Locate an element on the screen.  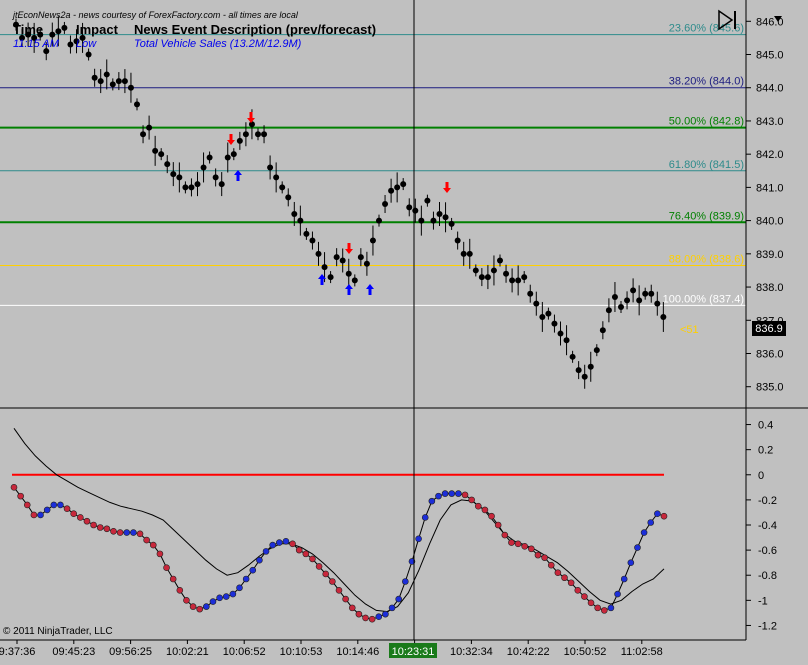
svg-text: 10:23:31 is located at coordinates (413, 652).